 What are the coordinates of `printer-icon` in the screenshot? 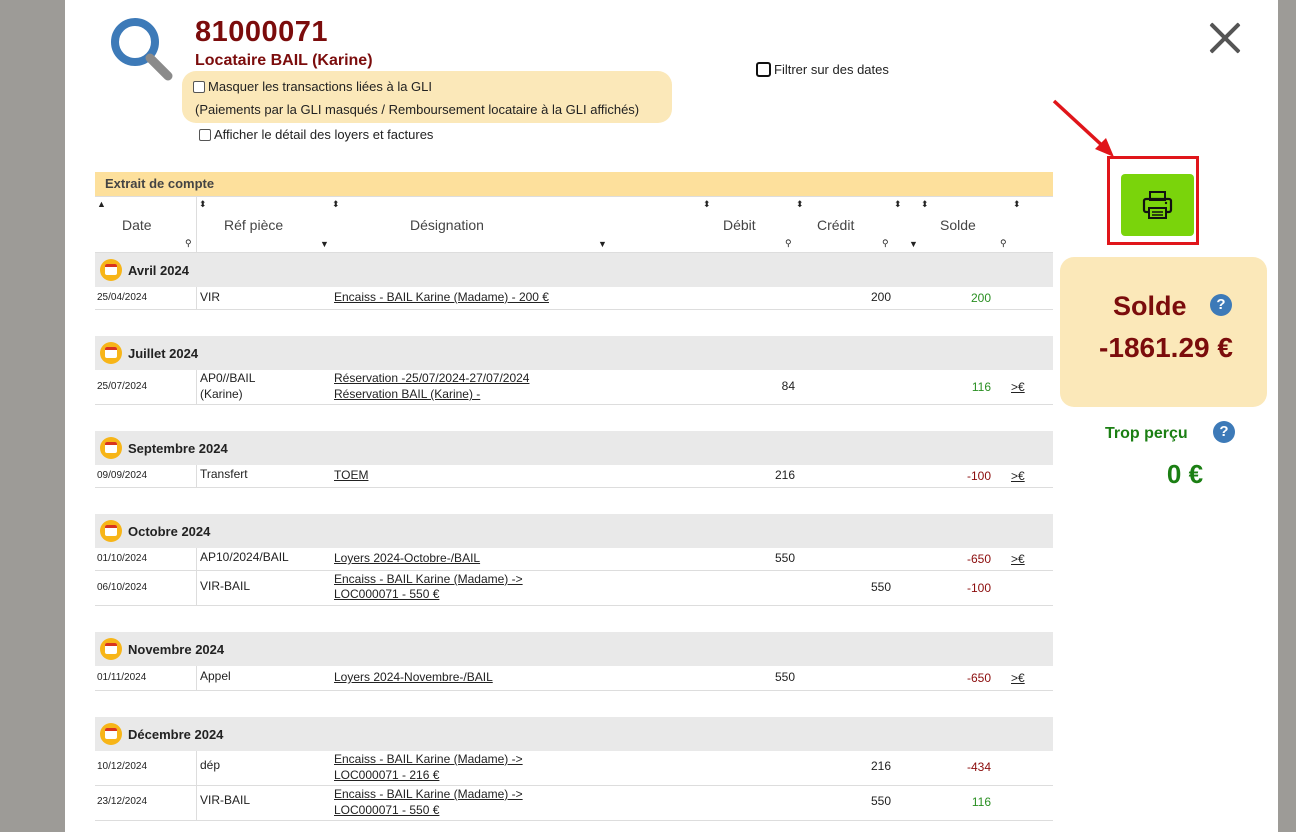 It's located at (1157, 205).